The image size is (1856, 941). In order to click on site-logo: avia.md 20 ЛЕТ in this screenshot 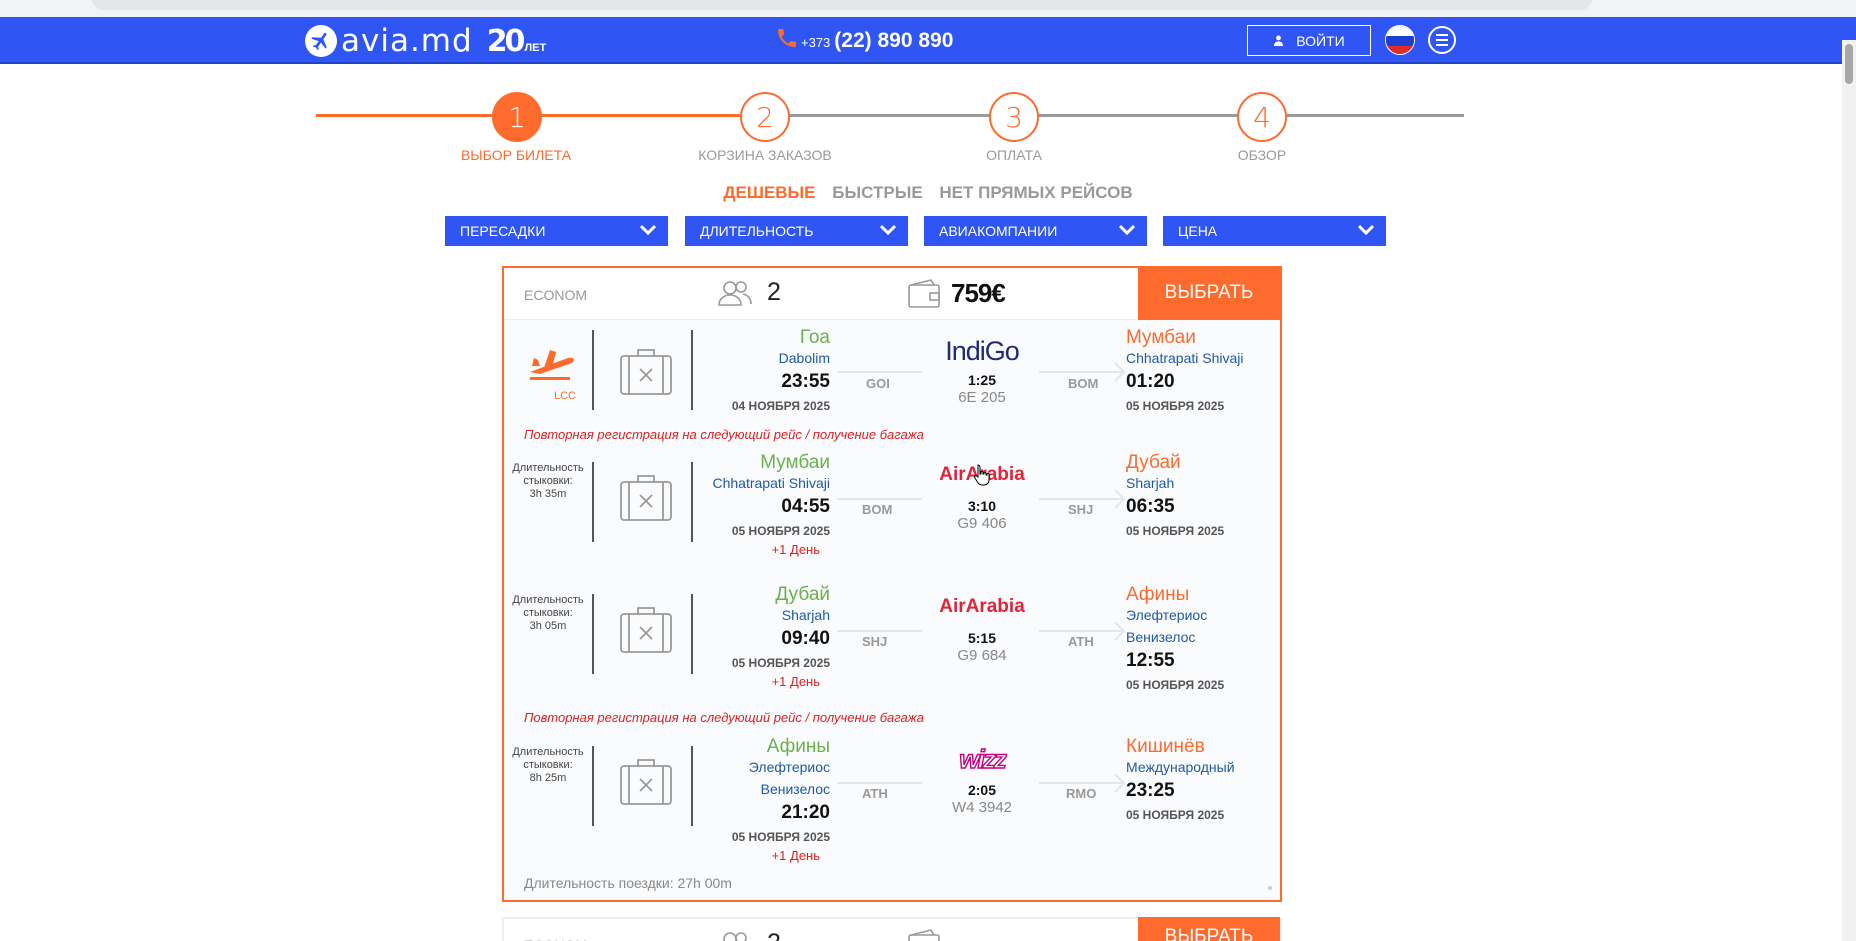, I will do `click(425, 41)`.